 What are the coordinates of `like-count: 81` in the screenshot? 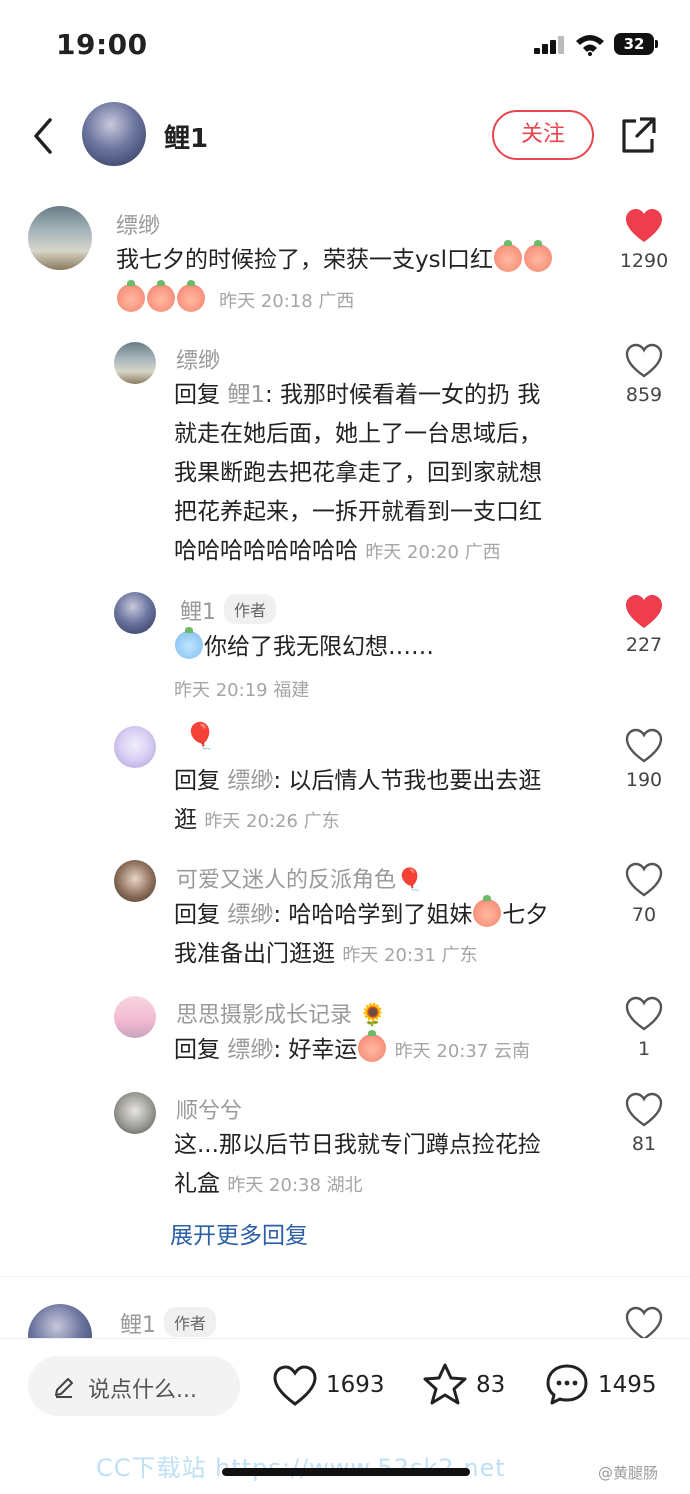 It's located at (644, 1144).